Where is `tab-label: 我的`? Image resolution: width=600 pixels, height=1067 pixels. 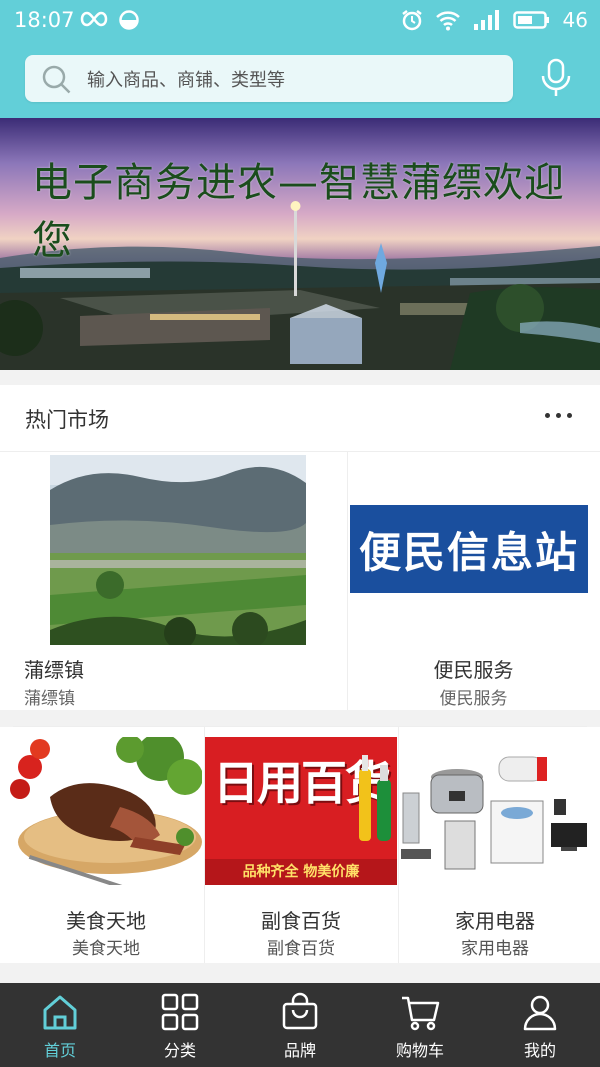
tab-label: 我的 is located at coordinates (539, 1050).